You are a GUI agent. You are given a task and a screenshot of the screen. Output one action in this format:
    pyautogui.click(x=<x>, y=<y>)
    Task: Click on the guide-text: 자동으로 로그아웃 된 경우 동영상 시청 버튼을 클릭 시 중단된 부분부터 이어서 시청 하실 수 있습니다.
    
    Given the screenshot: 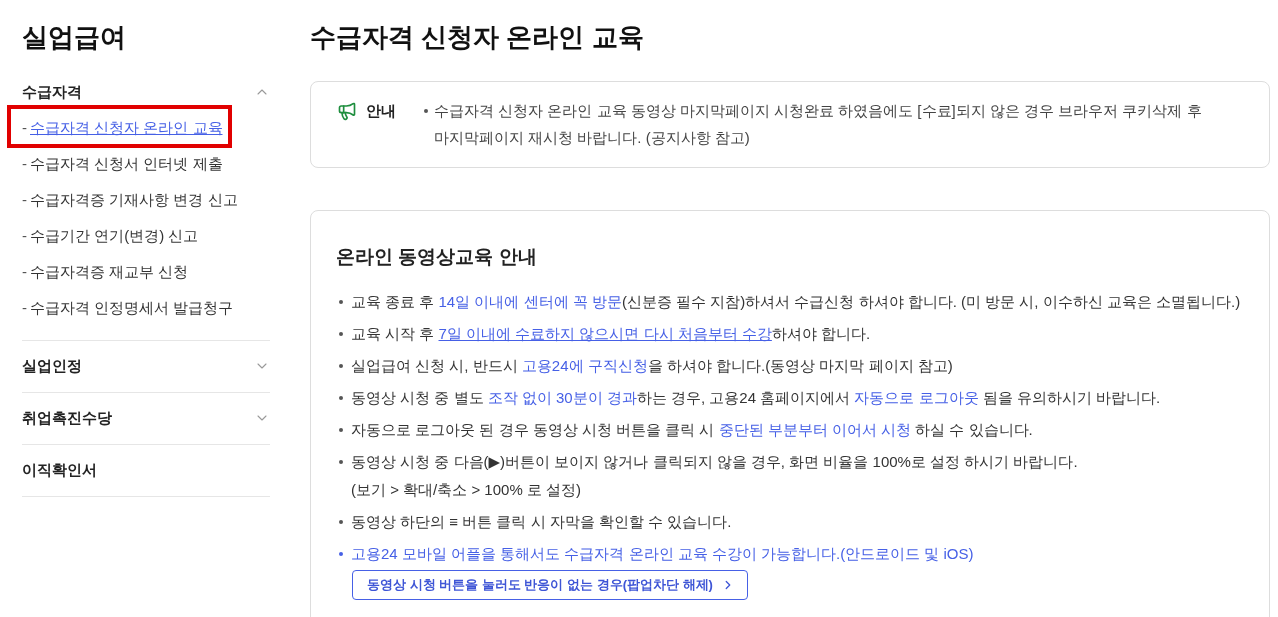 What is the action you would take?
    pyautogui.click(x=692, y=430)
    